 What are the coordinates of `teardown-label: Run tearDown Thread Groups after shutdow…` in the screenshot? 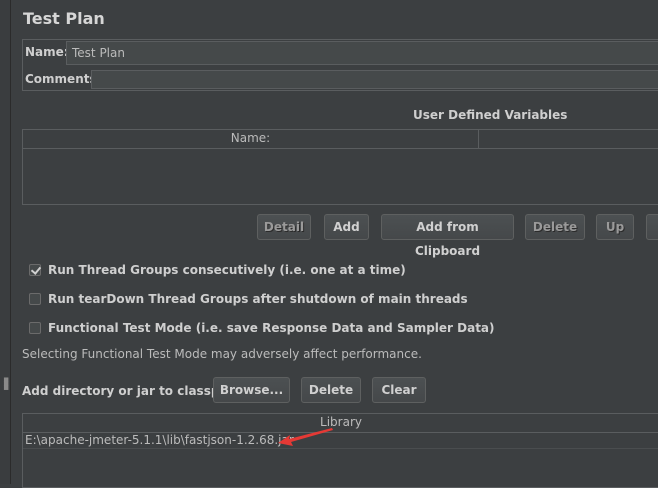 It's located at (258, 299).